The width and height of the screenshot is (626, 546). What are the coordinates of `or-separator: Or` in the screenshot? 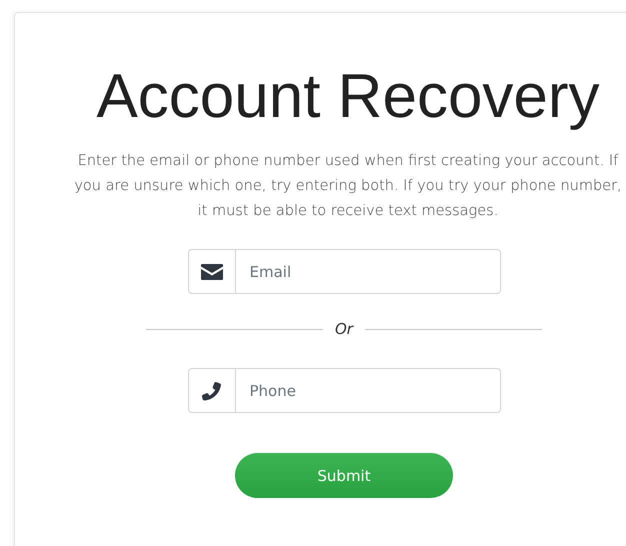 It's located at (344, 329).